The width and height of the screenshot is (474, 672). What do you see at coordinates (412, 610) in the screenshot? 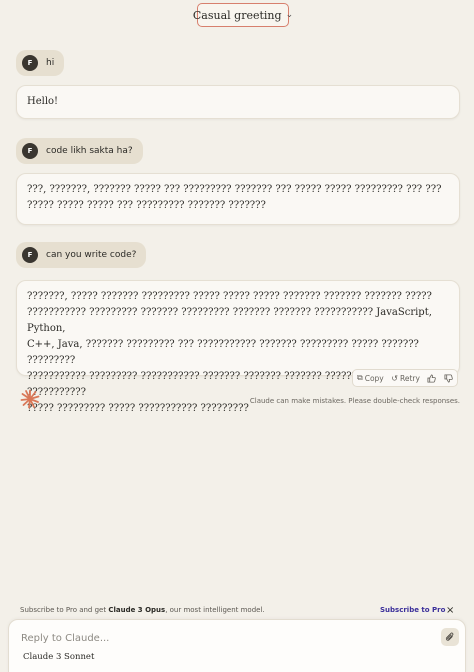
I see `subscribe-link: Subscribe to Pro` at bounding box center [412, 610].